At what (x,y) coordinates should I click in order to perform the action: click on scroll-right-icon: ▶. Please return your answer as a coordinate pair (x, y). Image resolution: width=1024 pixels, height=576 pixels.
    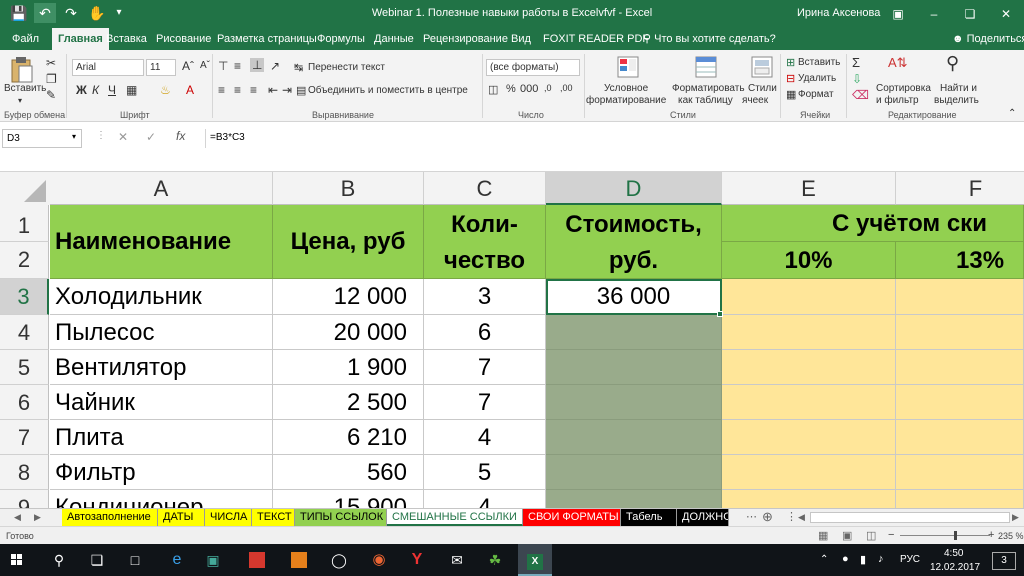
    Looking at the image, I should click on (1015, 517).